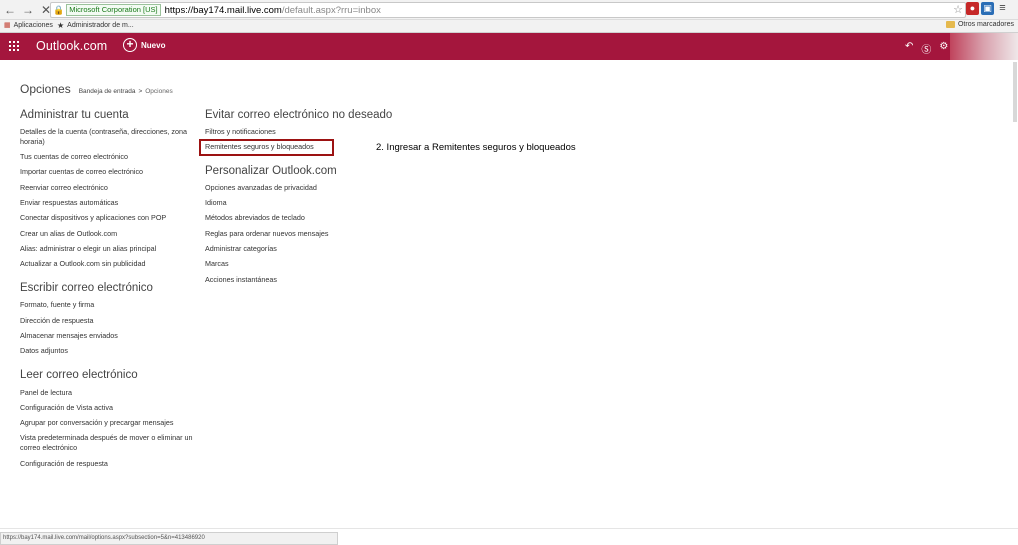 The width and height of the screenshot is (1018, 545). Describe the element at coordinates (241, 249) in the screenshot. I see `option-link: Administrar categorías` at that location.